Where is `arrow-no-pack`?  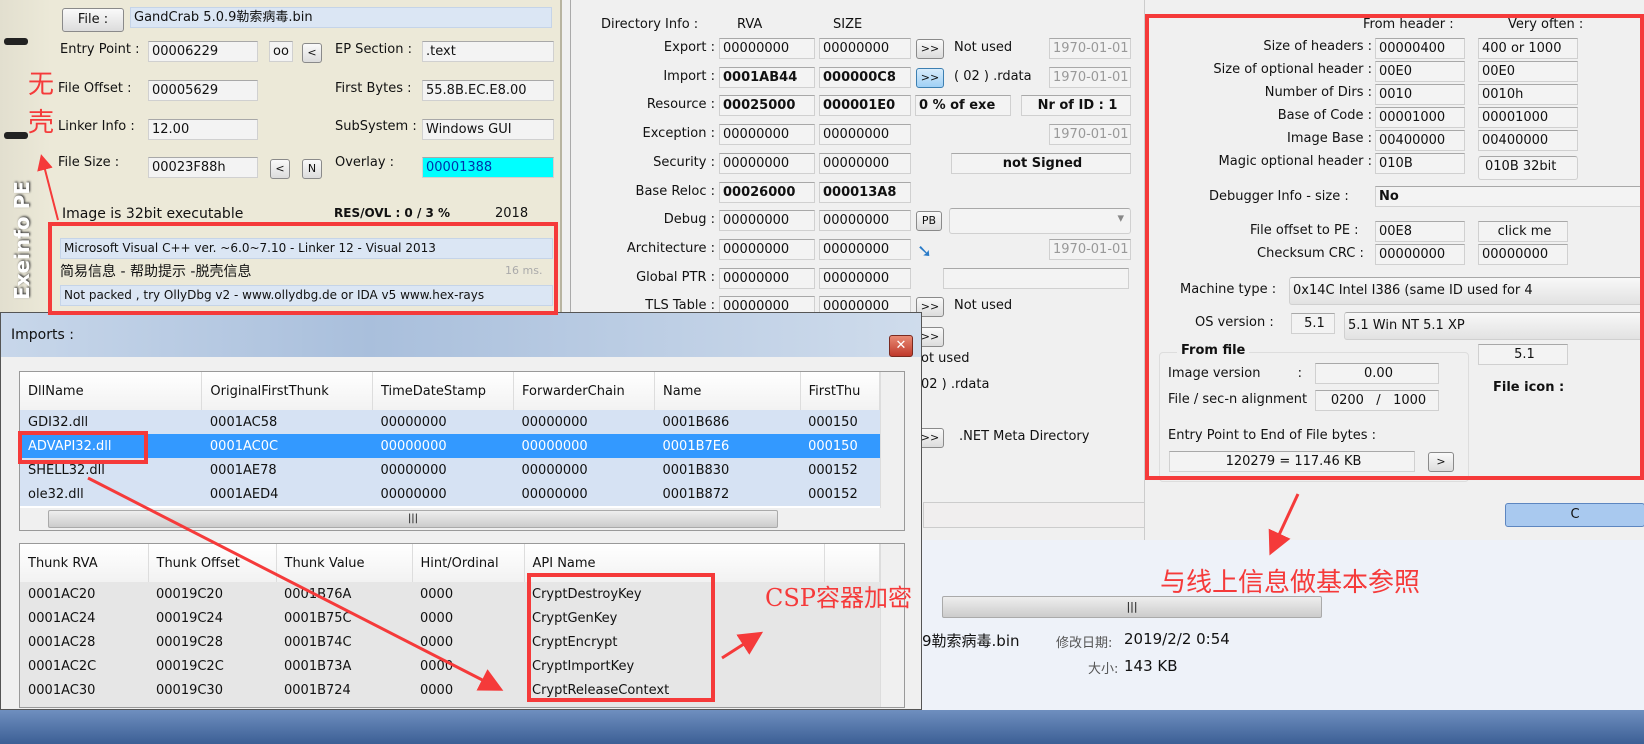
arrow-no-pack is located at coordinates (48, 187).